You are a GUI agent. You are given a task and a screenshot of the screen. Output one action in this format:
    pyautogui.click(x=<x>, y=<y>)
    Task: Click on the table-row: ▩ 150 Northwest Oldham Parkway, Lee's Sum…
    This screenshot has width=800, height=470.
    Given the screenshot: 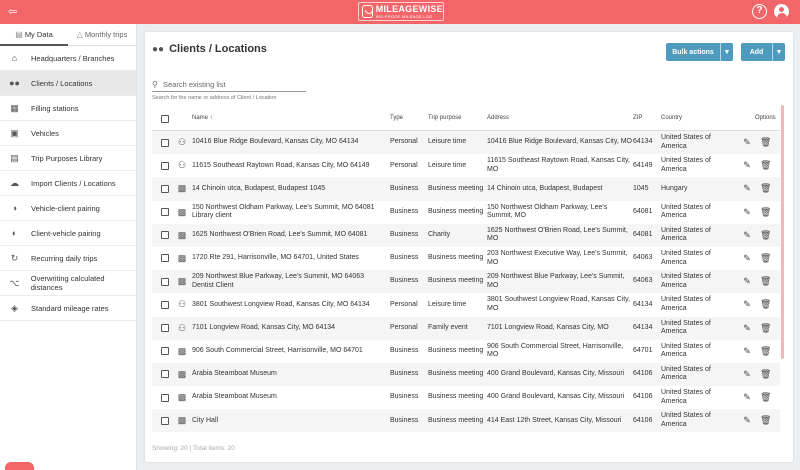 What is the action you would take?
    pyautogui.click(x=466, y=212)
    